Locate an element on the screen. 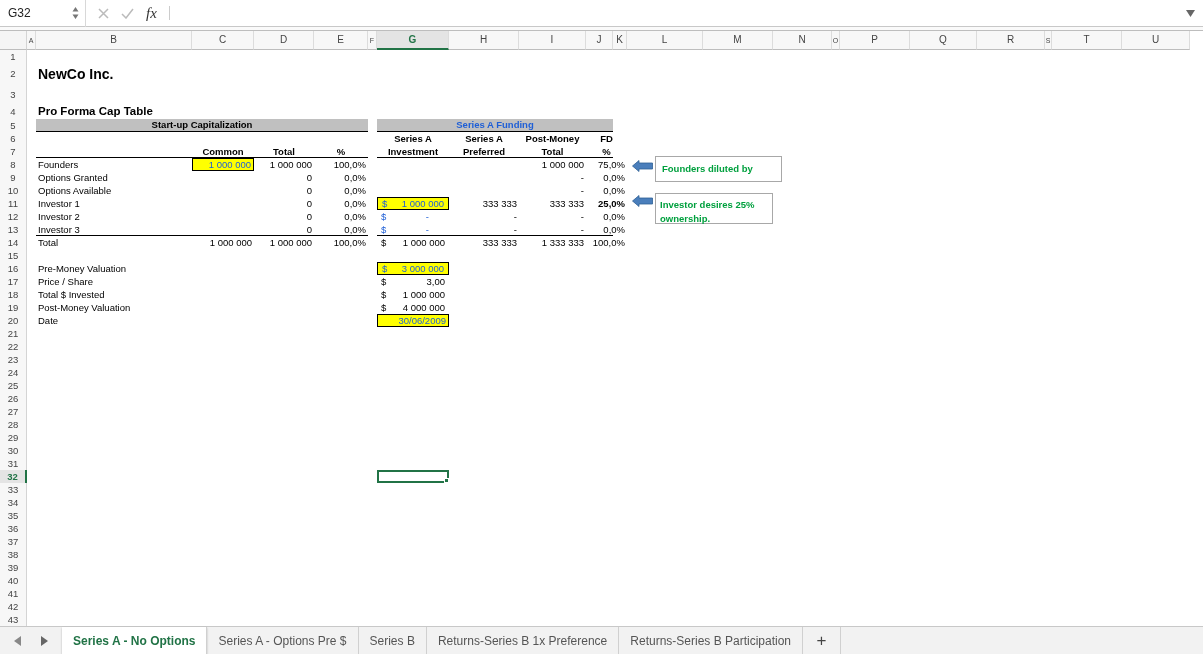 This screenshot has height=654, width=1203. row-header: 12 is located at coordinates (13, 216).